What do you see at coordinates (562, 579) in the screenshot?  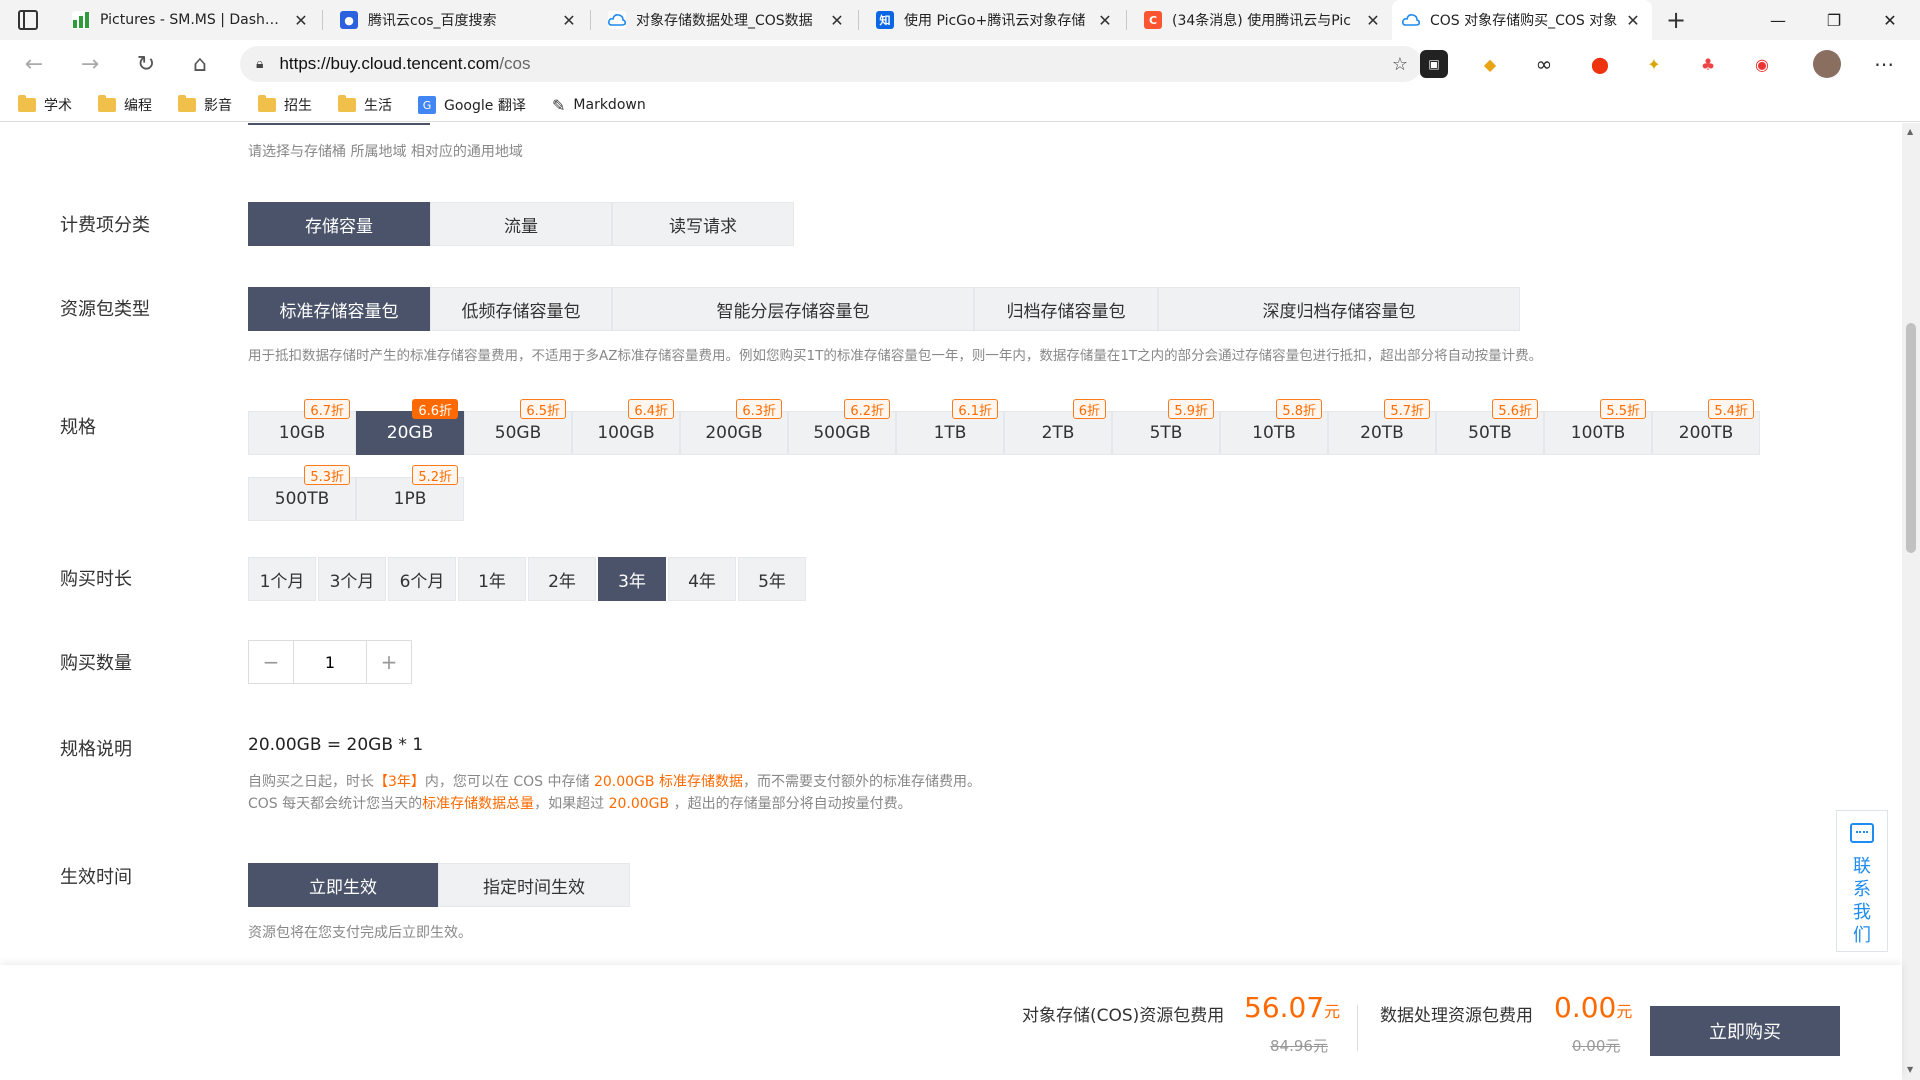 I see `duration-2-years: 2年` at bounding box center [562, 579].